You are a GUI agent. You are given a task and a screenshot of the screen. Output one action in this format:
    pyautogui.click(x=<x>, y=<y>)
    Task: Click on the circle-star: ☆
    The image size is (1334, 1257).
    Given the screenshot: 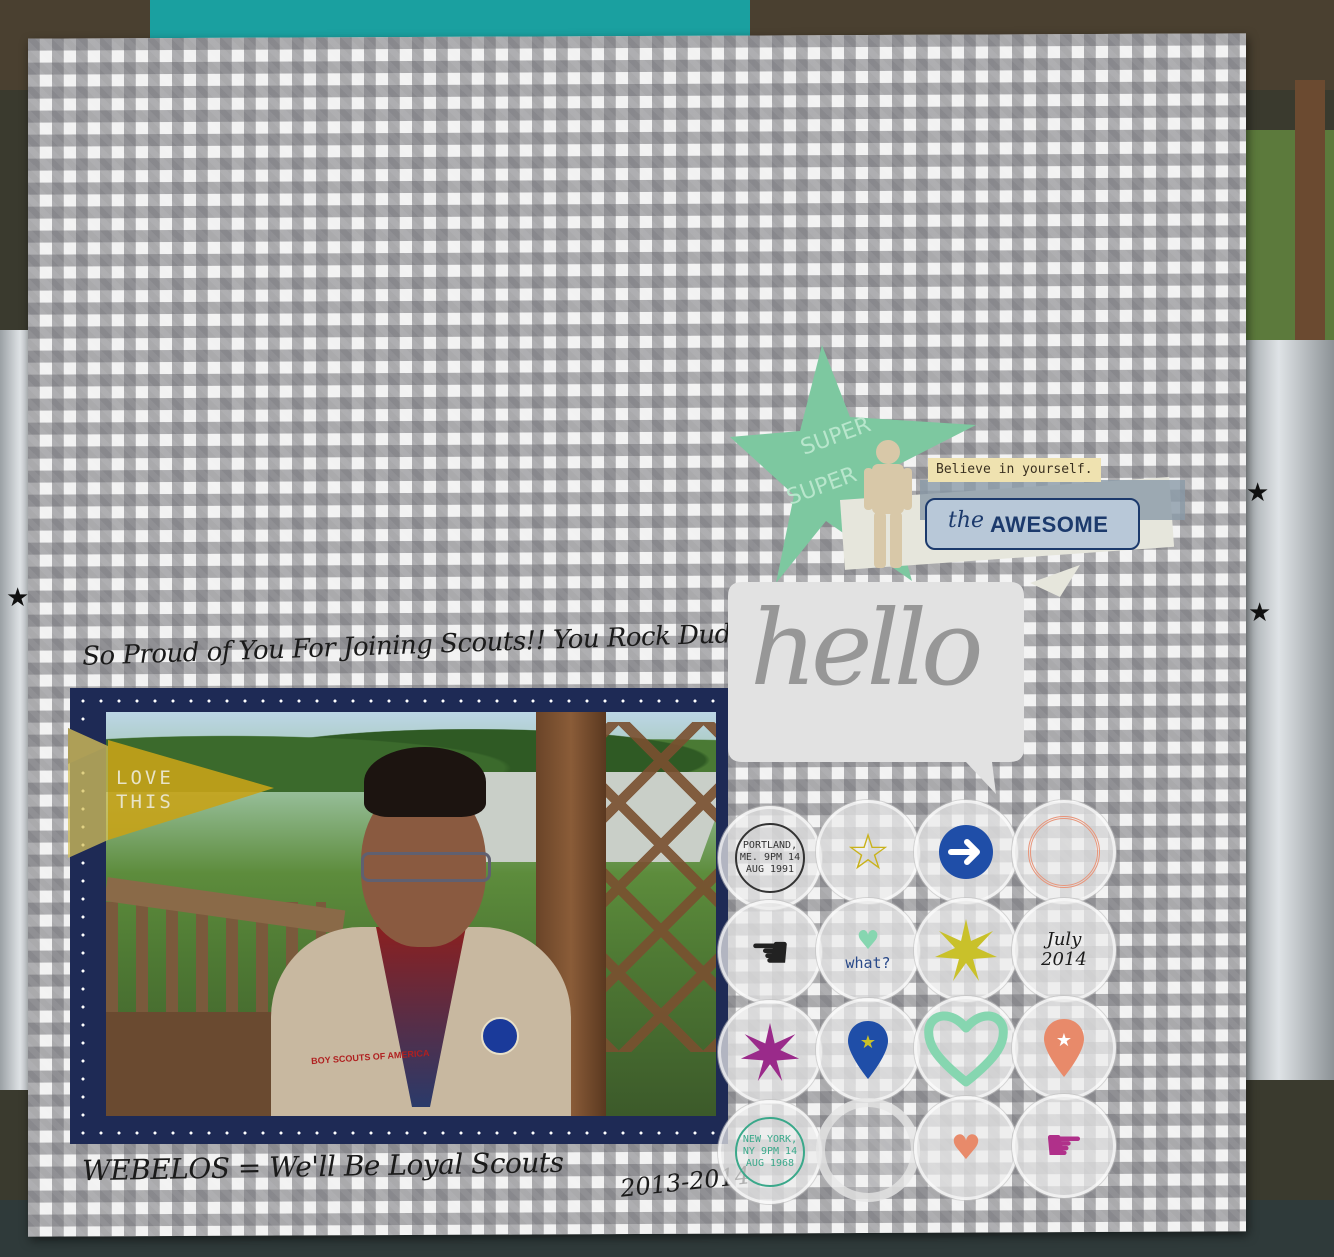 What is the action you would take?
    pyautogui.click(x=868, y=852)
    